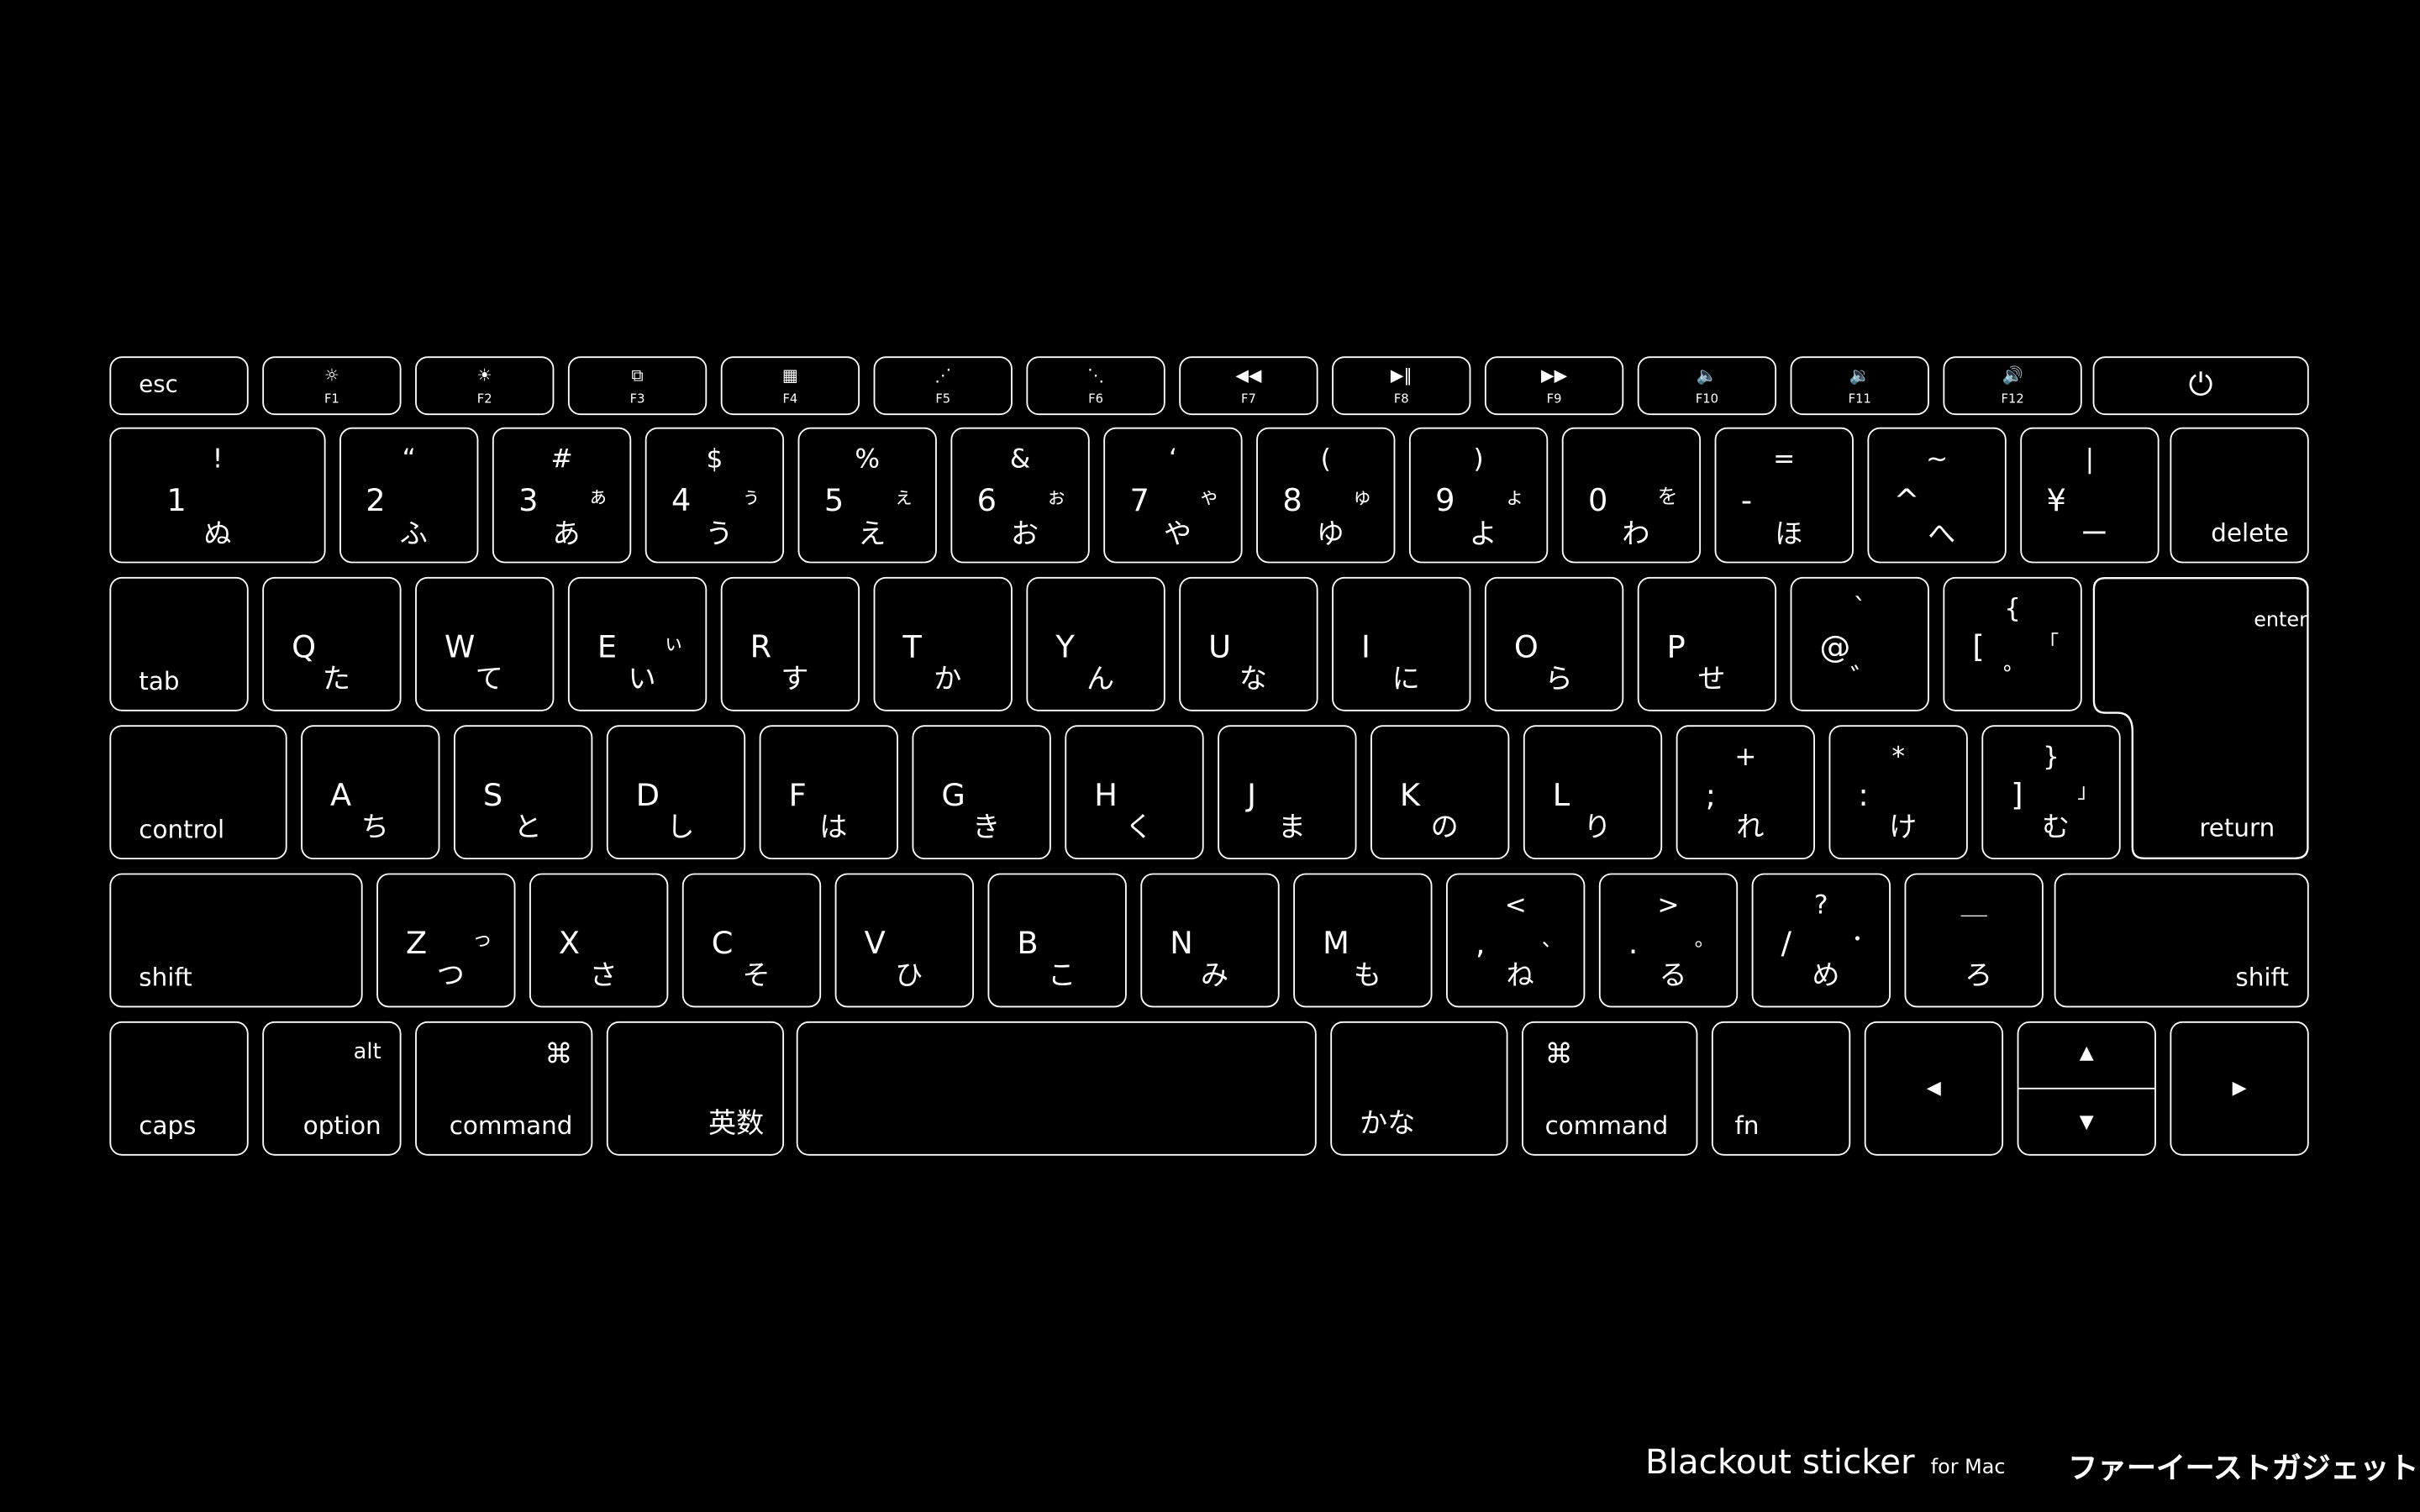 This screenshot has width=2420, height=1512. What do you see at coordinates (1860, 399) in the screenshot?
I see `key-label: F11` at bounding box center [1860, 399].